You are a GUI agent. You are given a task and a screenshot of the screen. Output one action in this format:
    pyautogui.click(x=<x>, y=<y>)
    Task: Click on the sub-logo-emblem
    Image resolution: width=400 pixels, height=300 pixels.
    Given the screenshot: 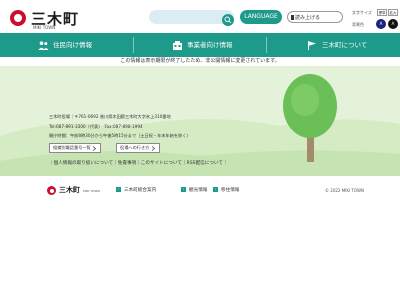 What is the action you would take?
    pyautogui.click(x=51, y=190)
    